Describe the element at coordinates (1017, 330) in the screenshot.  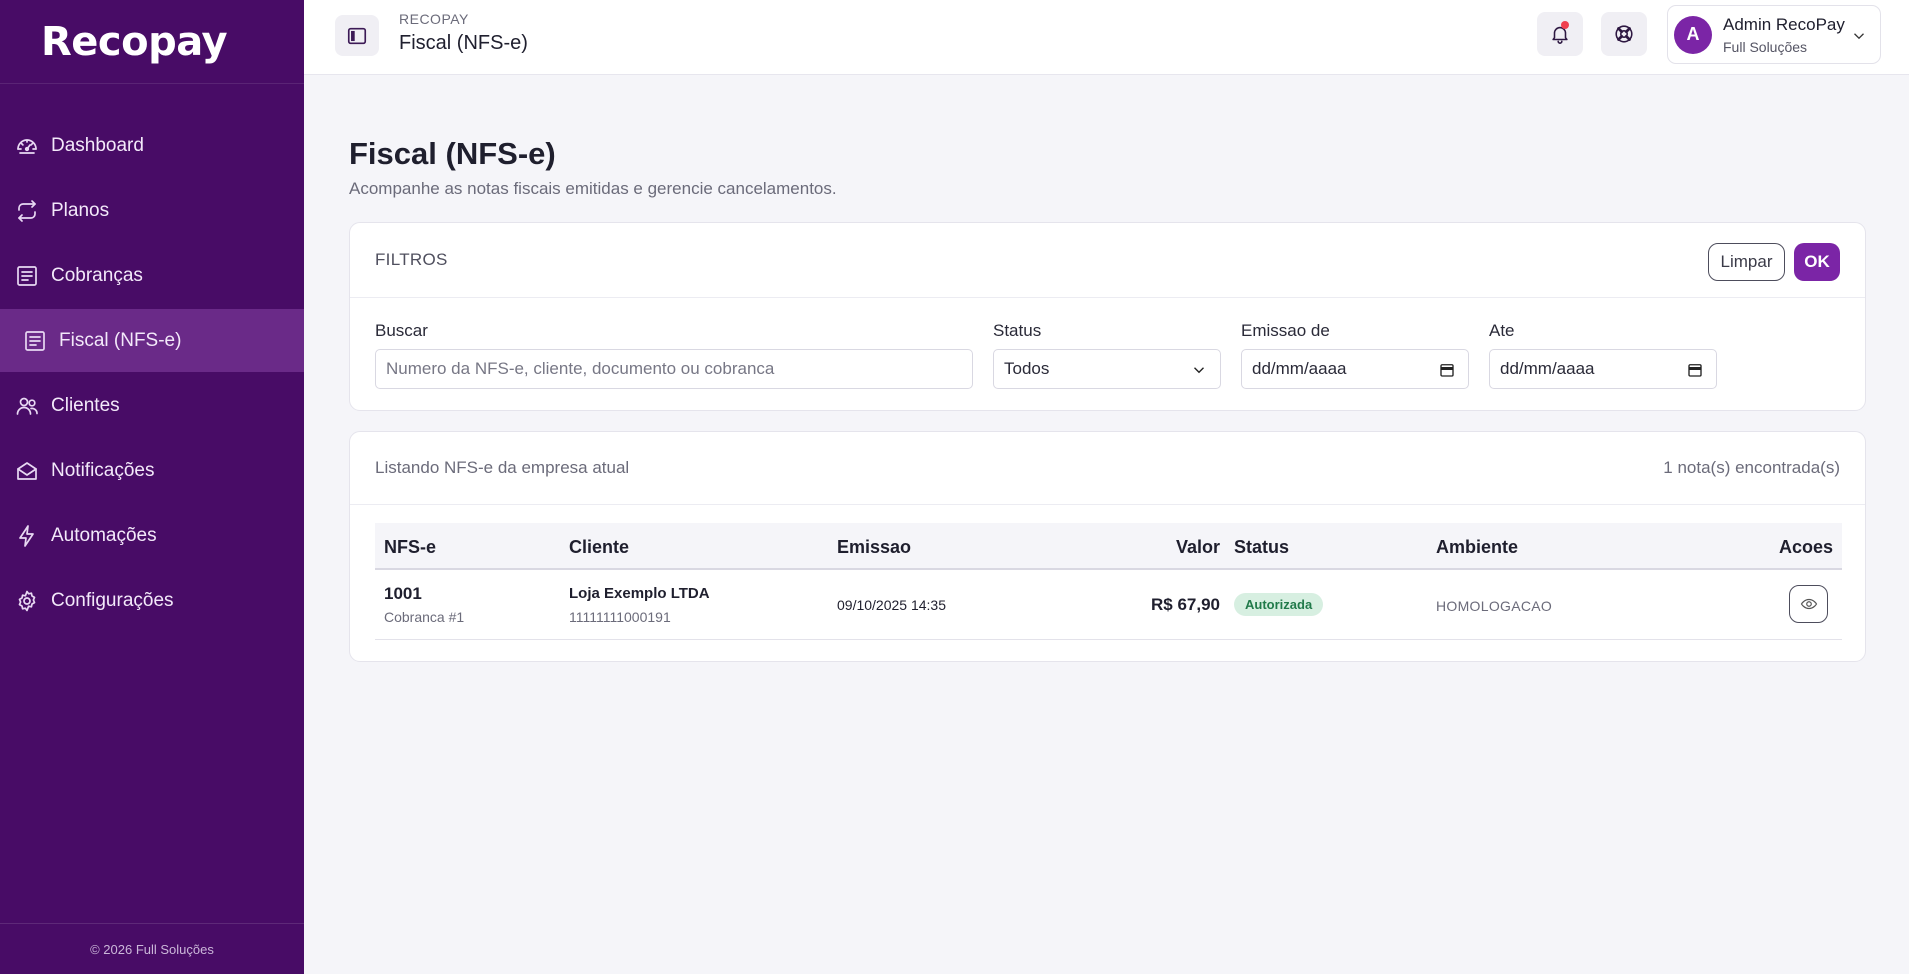
I see `status-label: Status` at that location.